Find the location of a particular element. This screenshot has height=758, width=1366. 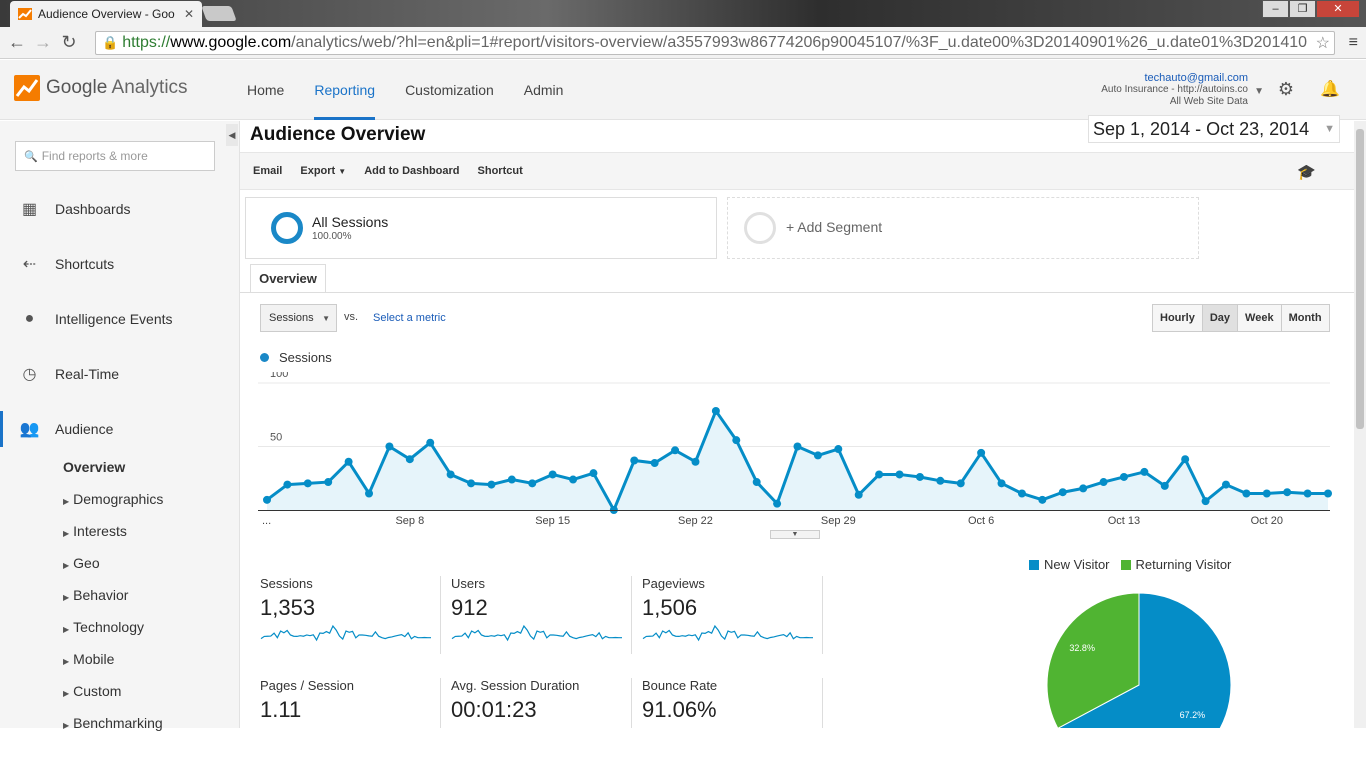

forward-icon: → is located at coordinates (43, 42).